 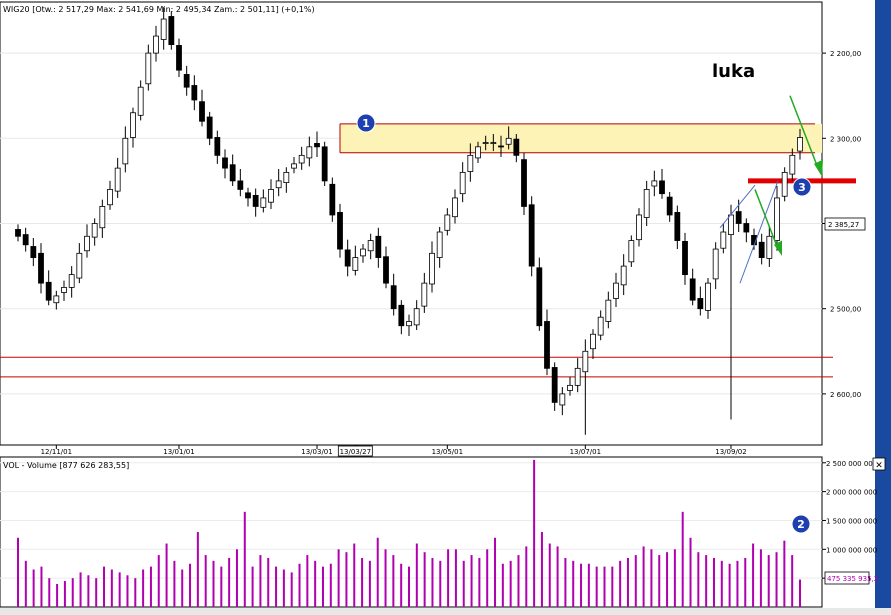 I want to click on resistance-band, so click(x=581, y=138).